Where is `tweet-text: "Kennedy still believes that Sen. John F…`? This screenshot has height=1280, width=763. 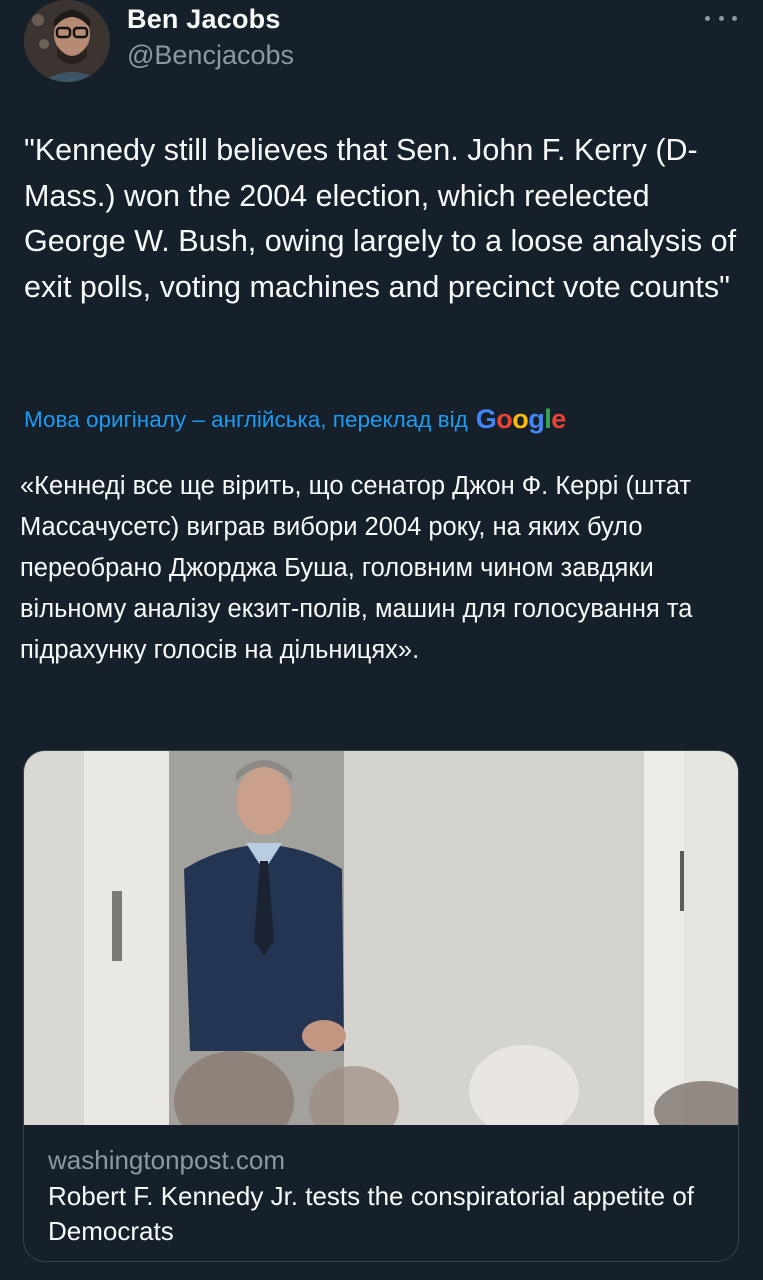
tweet-text: "Kennedy still believes that Sen. John F… is located at coordinates (380, 218).